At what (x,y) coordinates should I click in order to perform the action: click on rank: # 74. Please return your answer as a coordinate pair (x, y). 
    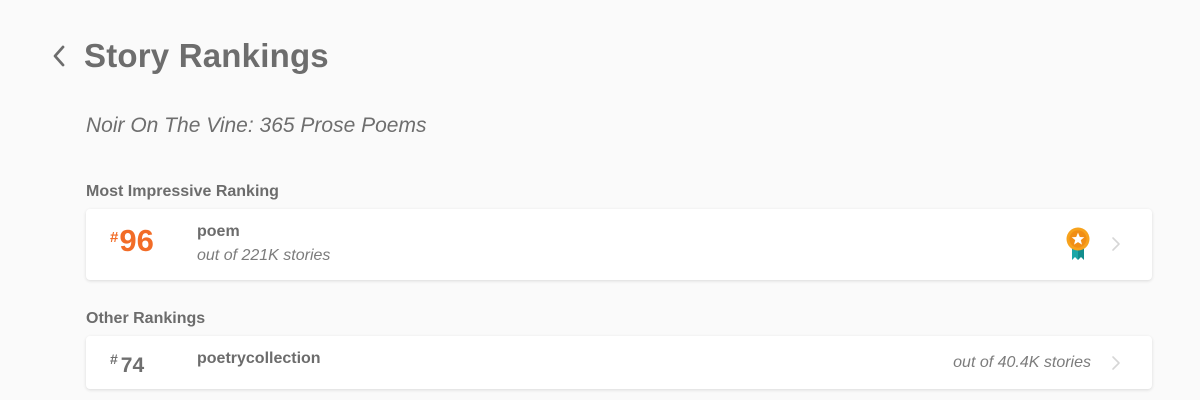
    Looking at the image, I should click on (127, 363).